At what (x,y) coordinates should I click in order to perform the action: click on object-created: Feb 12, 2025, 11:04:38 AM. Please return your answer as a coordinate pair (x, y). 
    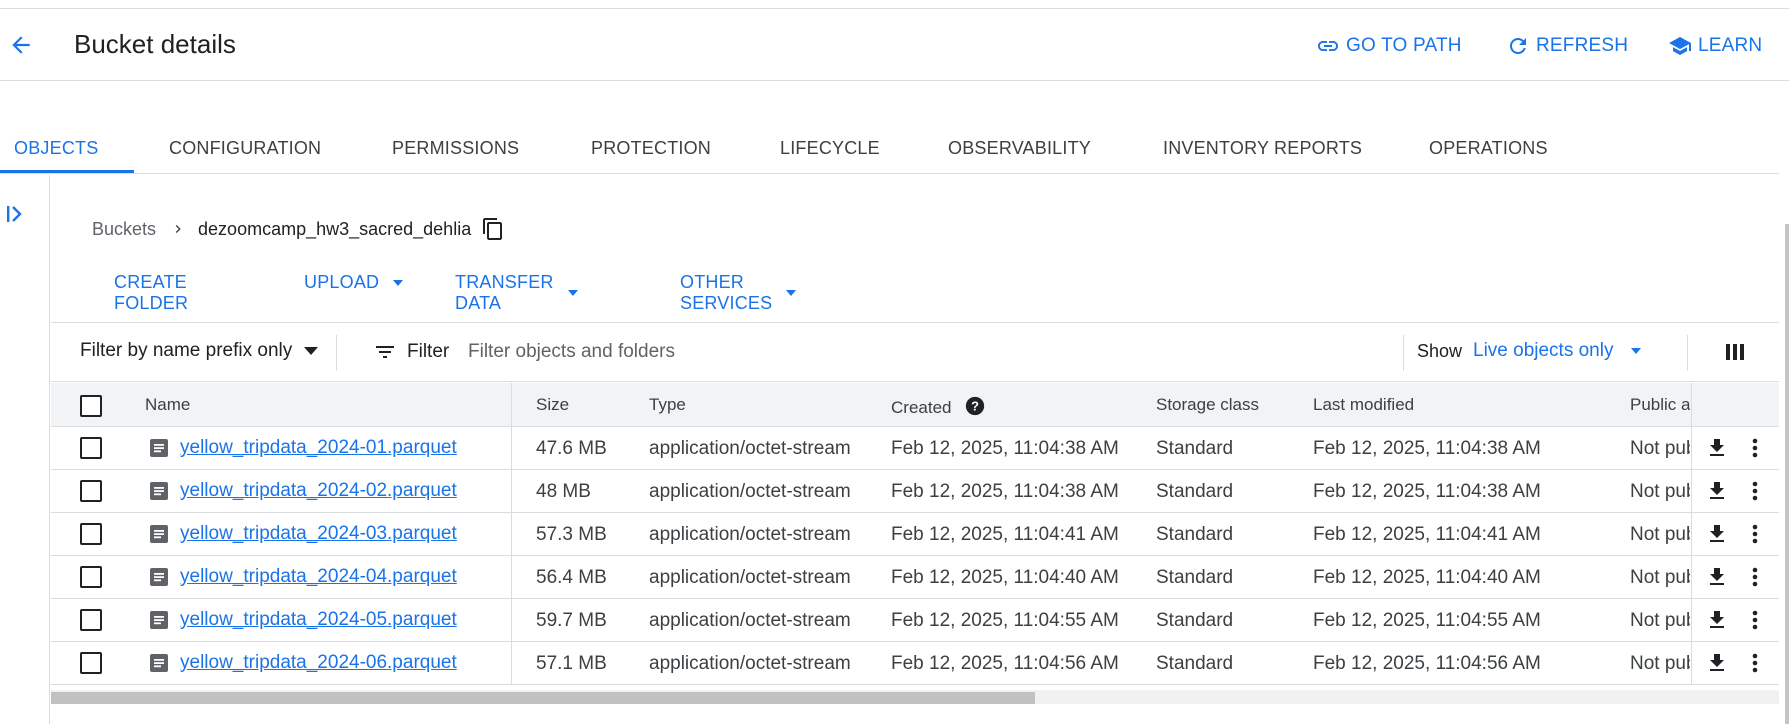
    Looking at the image, I should click on (1005, 491).